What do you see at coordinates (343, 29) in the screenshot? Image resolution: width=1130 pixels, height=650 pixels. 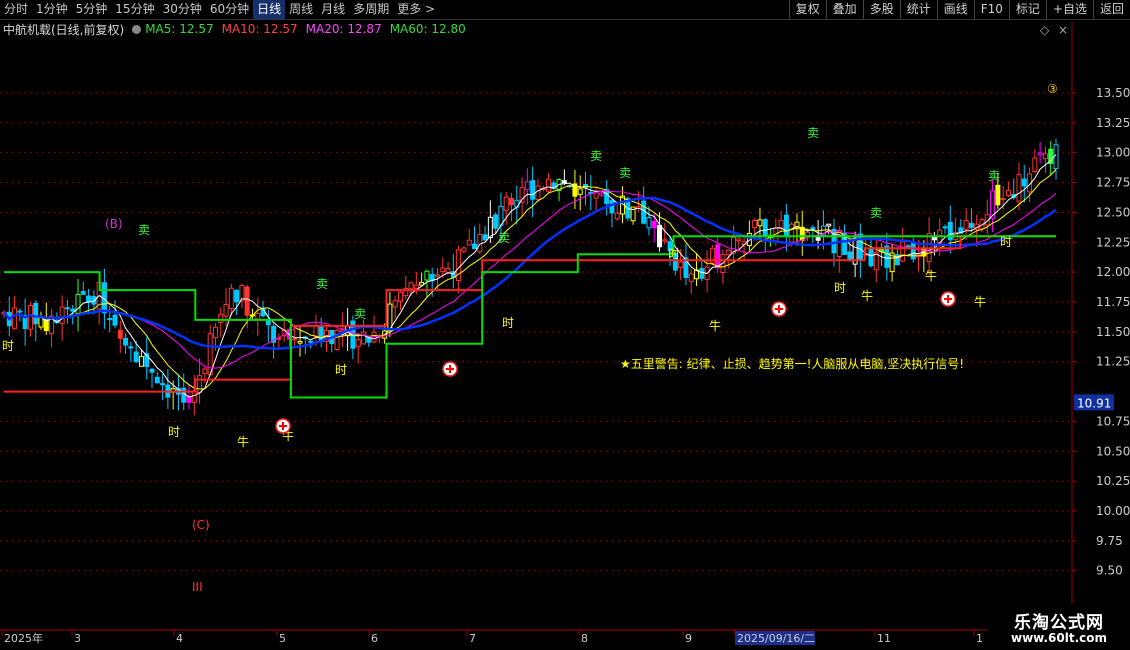 I see `ma20-value: MA20: 12.87` at bounding box center [343, 29].